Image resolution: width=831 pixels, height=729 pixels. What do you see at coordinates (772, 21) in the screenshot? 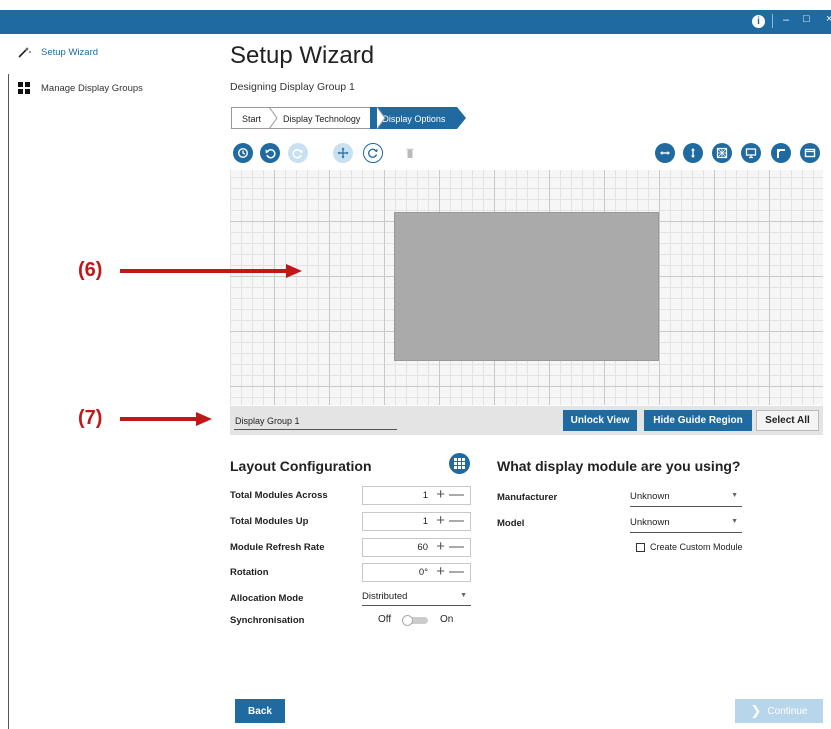
I see `title-bar-divider` at bounding box center [772, 21].